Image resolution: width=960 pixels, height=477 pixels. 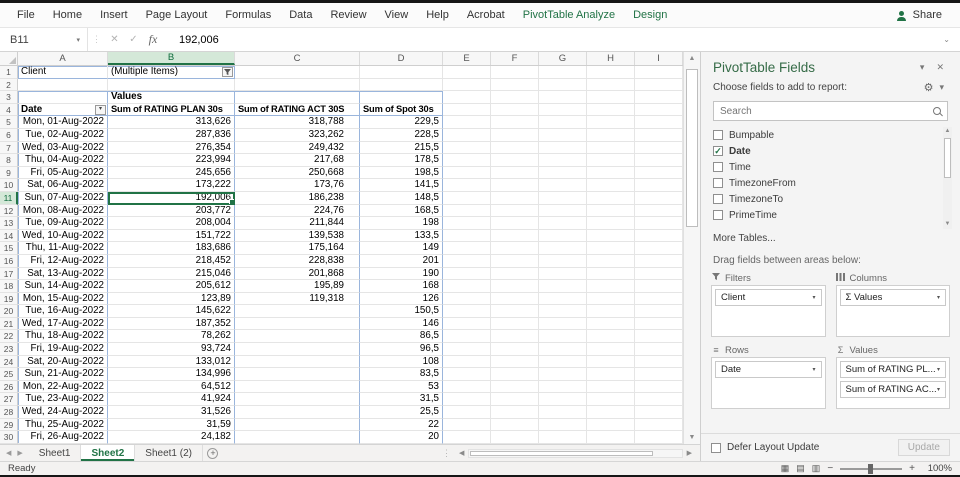 I want to click on cell-C1, so click(x=297, y=72).